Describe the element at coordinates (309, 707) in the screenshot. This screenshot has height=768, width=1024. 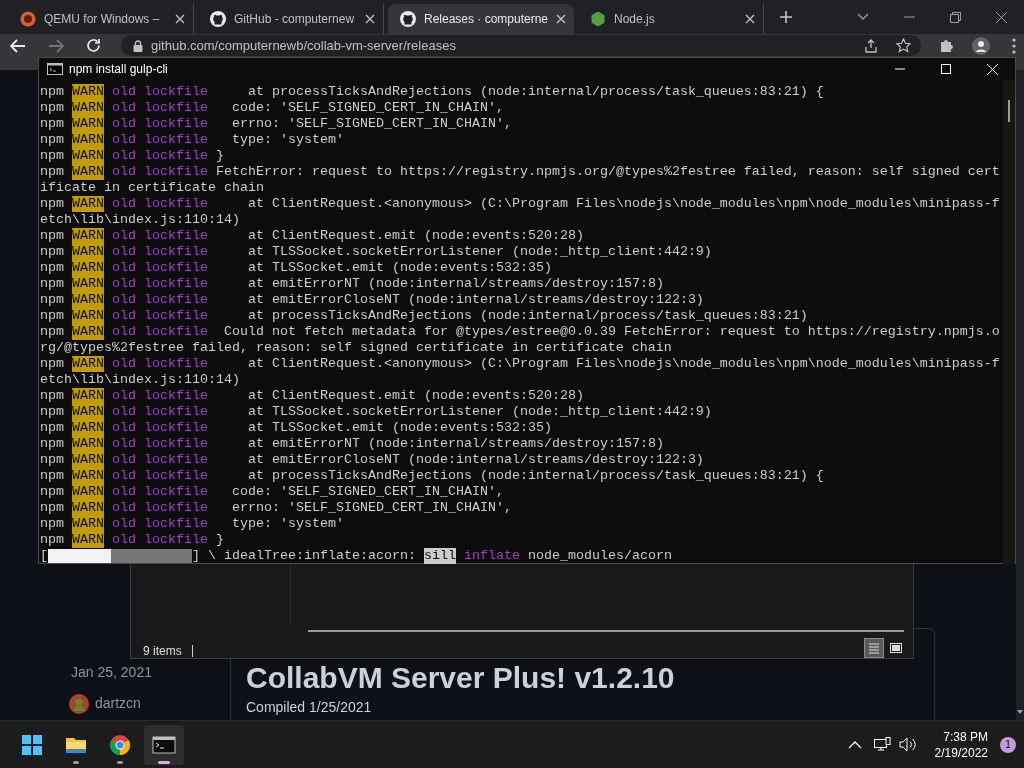
I see `release-notes: Compiled 1/25/2021` at that location.